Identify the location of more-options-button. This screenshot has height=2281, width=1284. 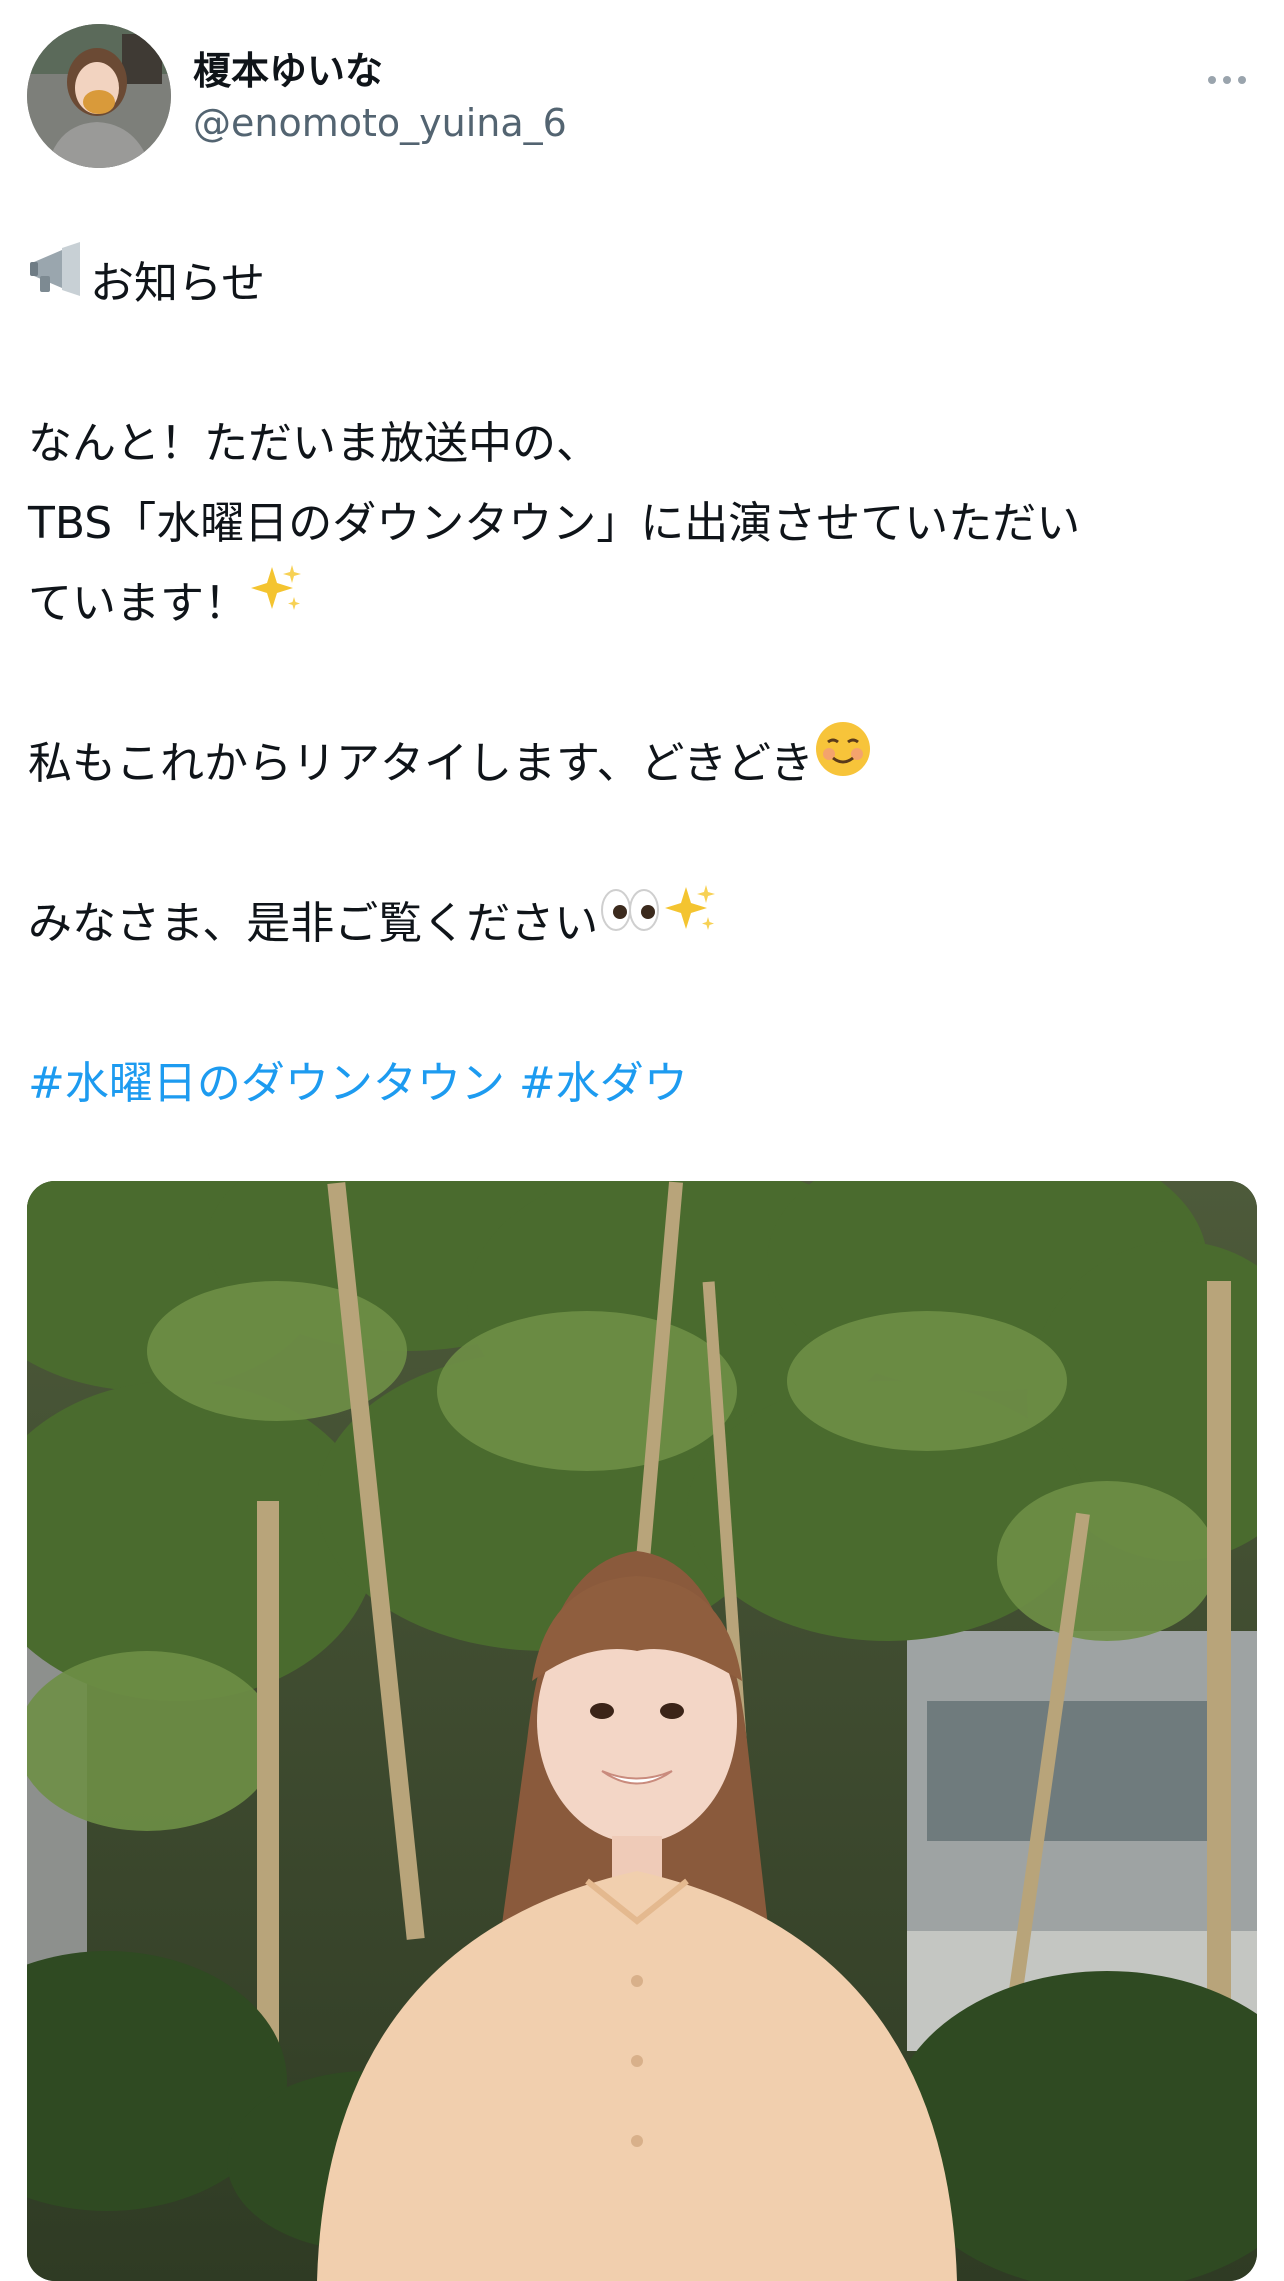
(1227, 80).